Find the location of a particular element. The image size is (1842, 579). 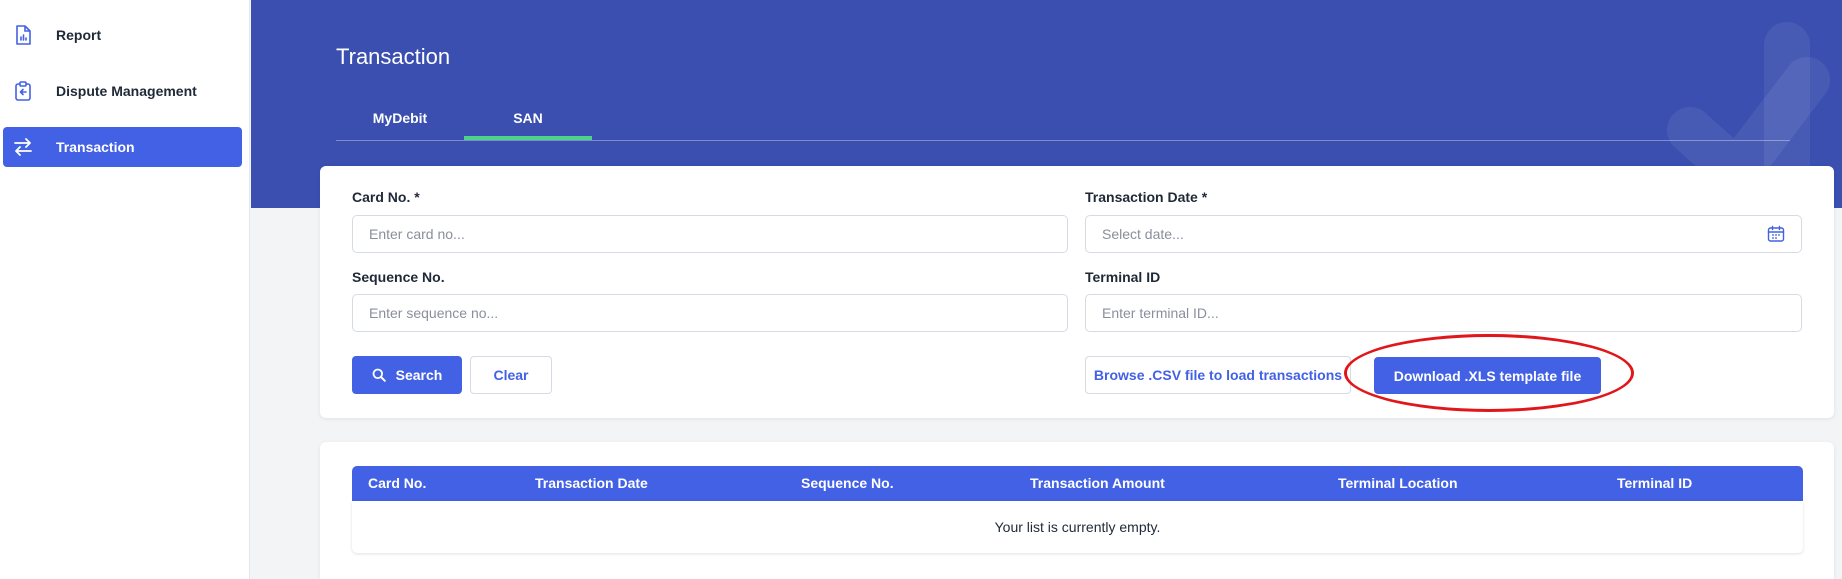

browse-csv-button: Browse .CSV file to load transactions is located at coordinates (1218, 375).